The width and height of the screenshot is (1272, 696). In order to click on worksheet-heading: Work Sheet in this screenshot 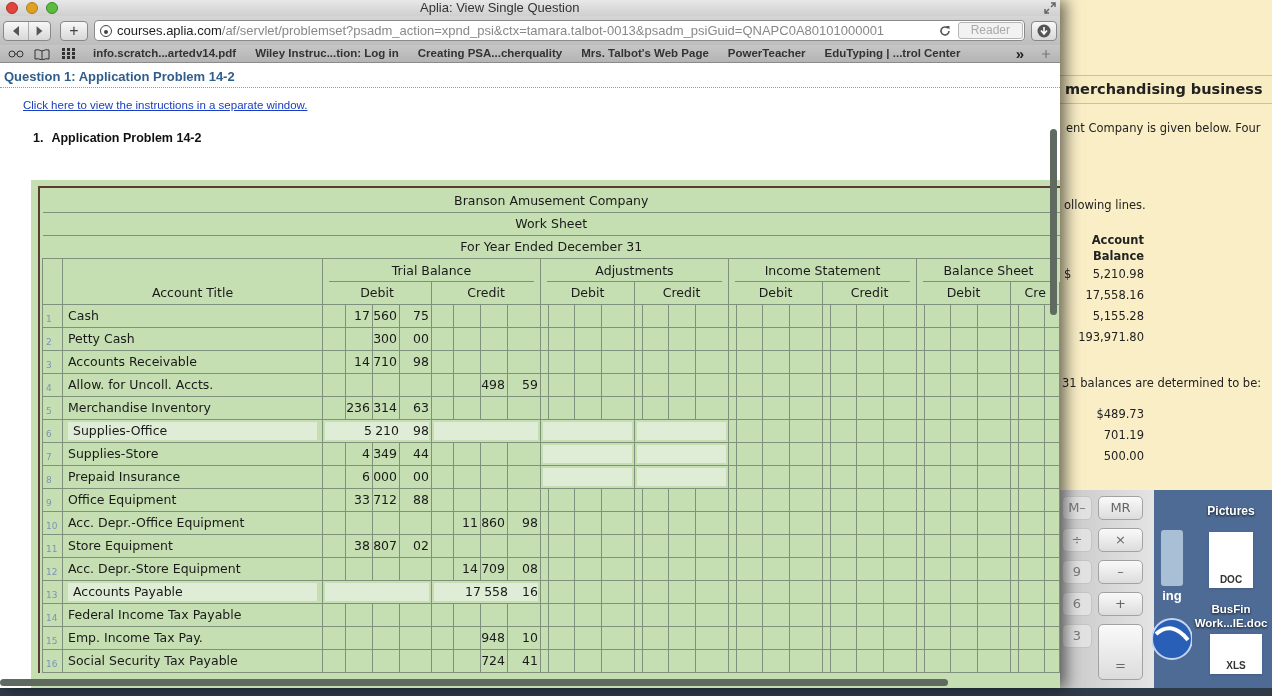, I will do `click(551, 223)`.